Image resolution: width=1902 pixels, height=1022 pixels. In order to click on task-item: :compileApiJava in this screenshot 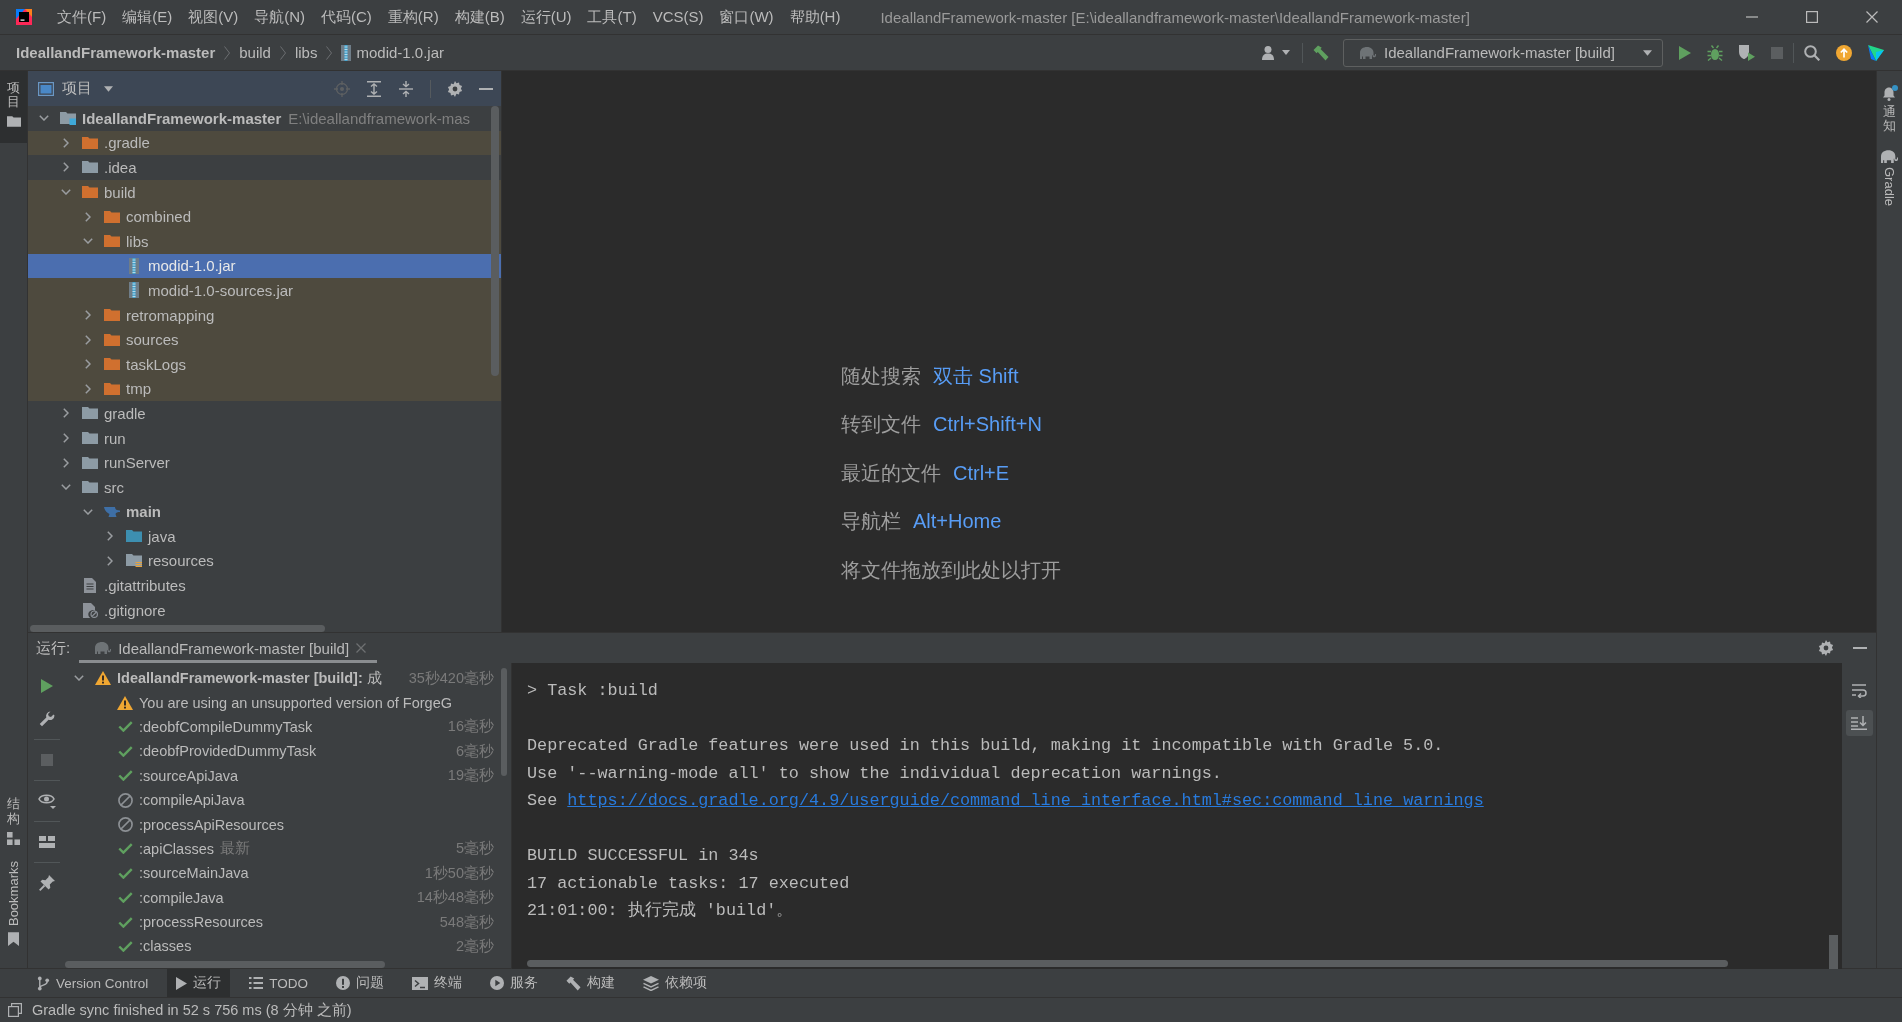, I will do `click(288, 800)`.